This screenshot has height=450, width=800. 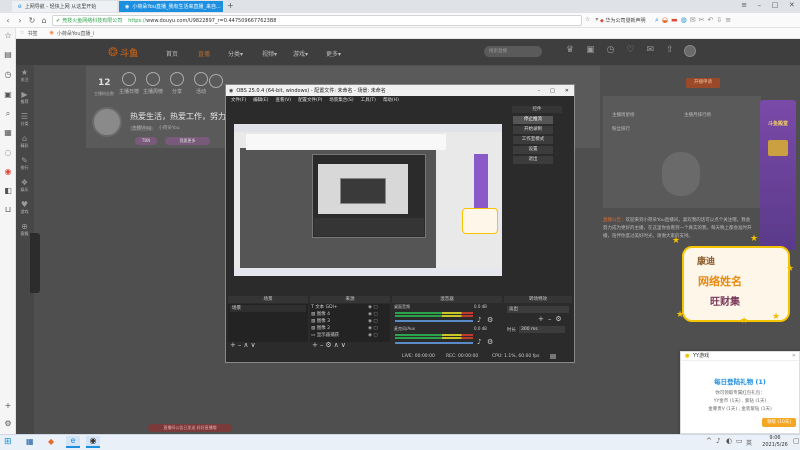 What do you see at coordinates (749, 442) in the screenshot?
I see `tray-ime: 英` at bounding box center [749, 442].